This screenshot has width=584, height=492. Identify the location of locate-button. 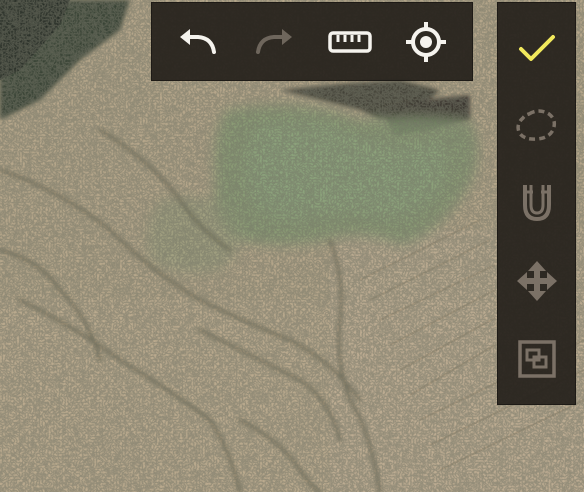
(426, 42).